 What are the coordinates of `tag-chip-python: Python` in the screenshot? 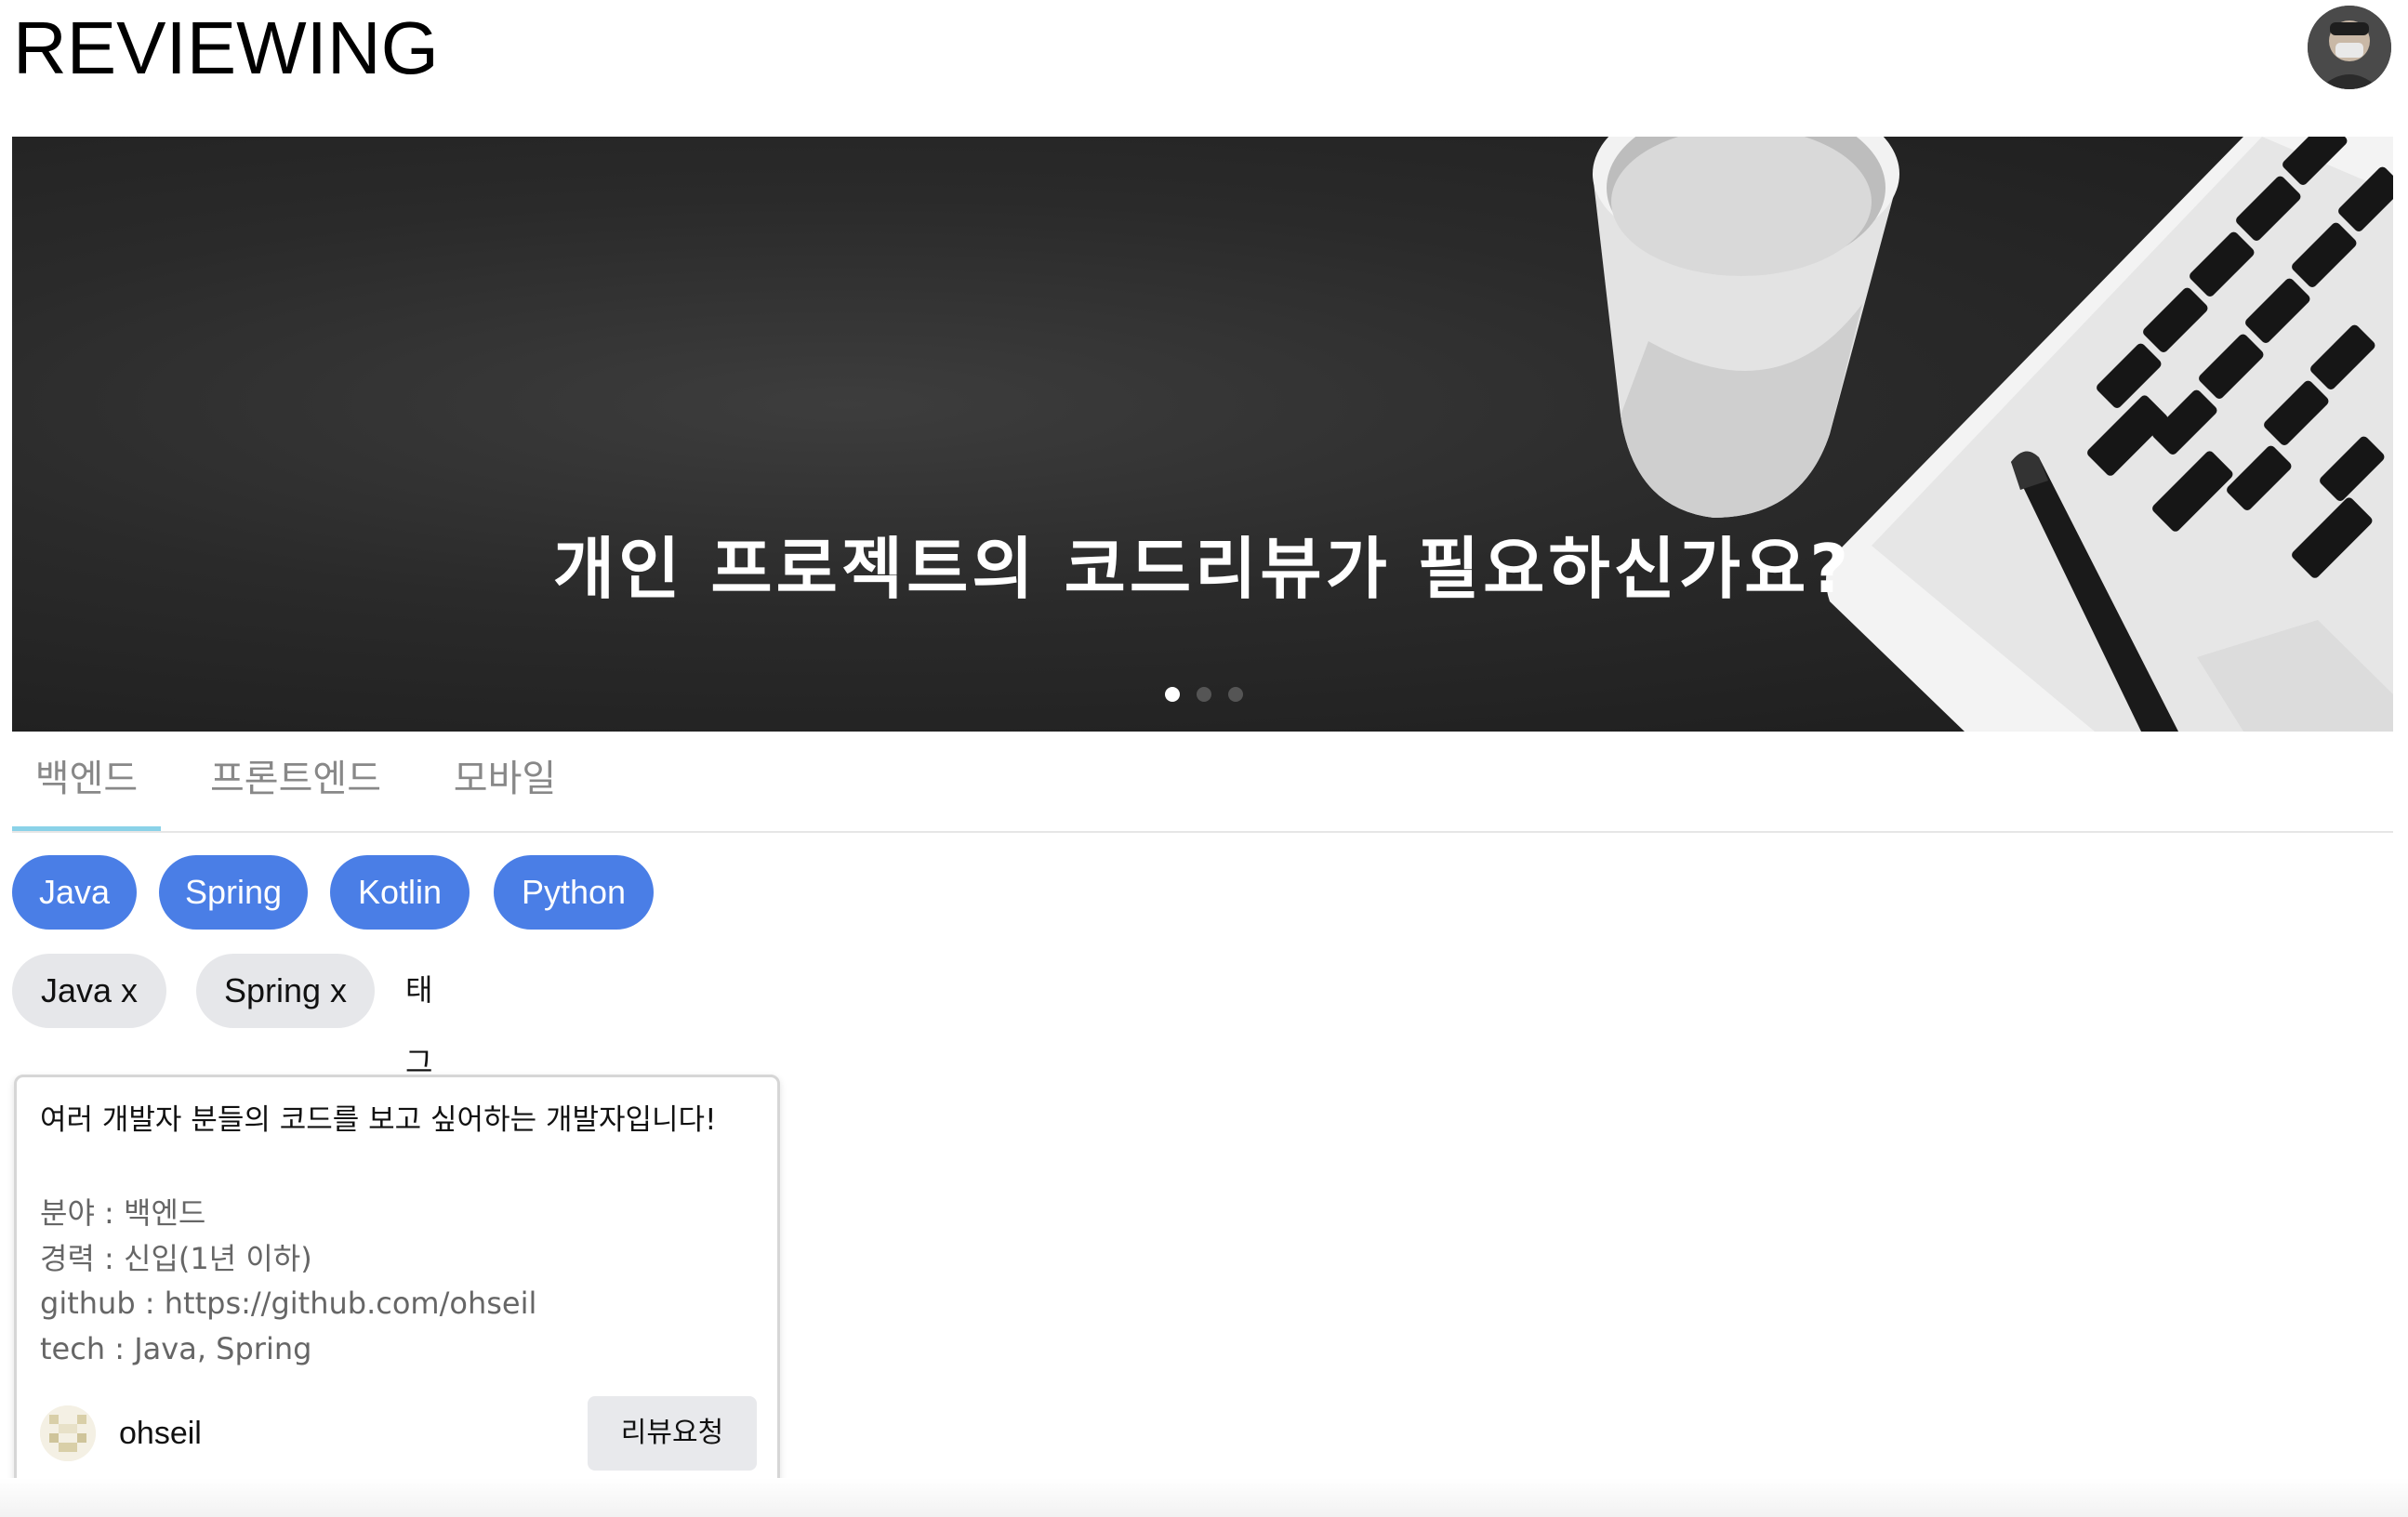 It's located at (574, 892).